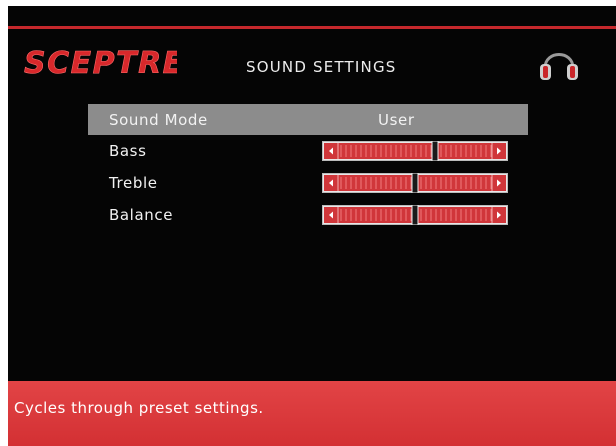  Describe the element at coordinates (312, 27) in the screenshot. I see `top-accent-line` at that location.